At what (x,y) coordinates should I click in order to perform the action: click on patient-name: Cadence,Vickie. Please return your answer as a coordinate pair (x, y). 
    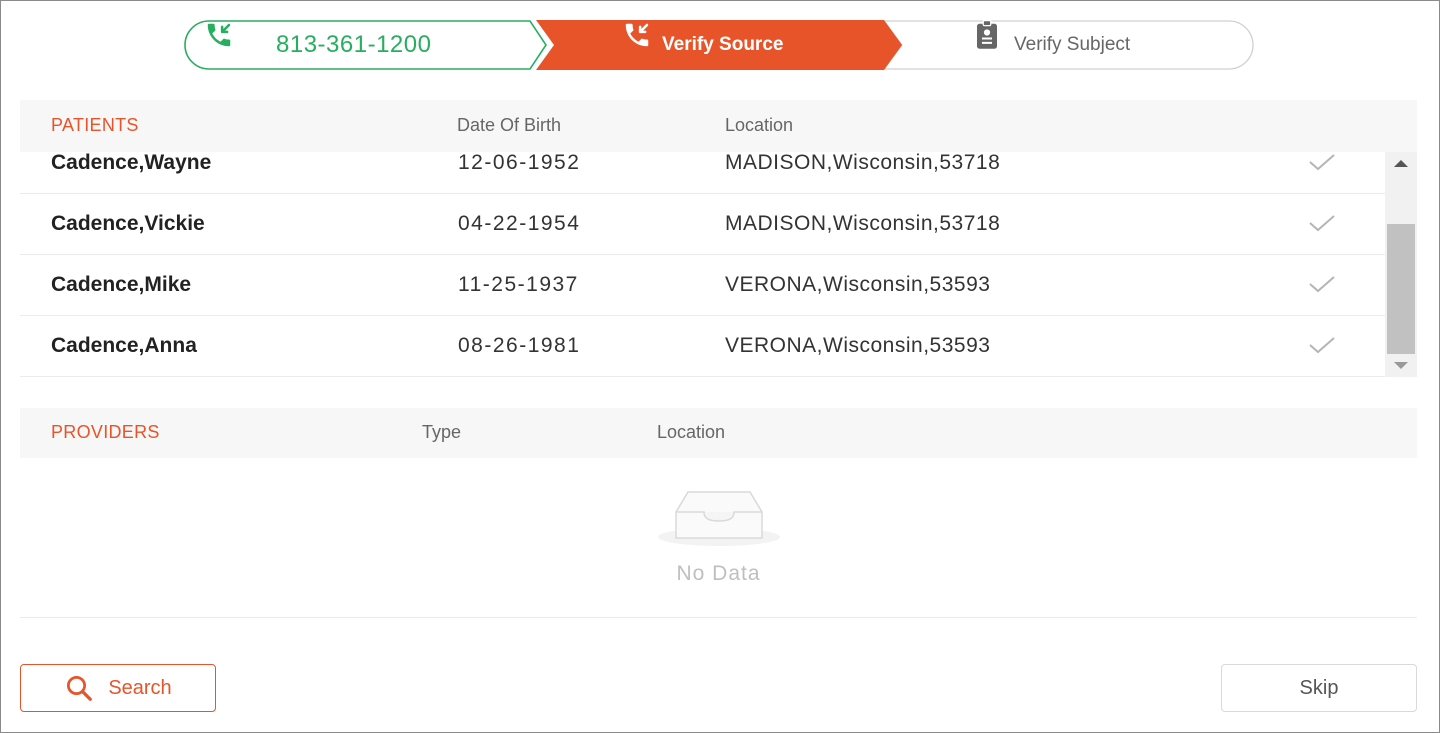
    Looking at the image, I should click on (128, 223).